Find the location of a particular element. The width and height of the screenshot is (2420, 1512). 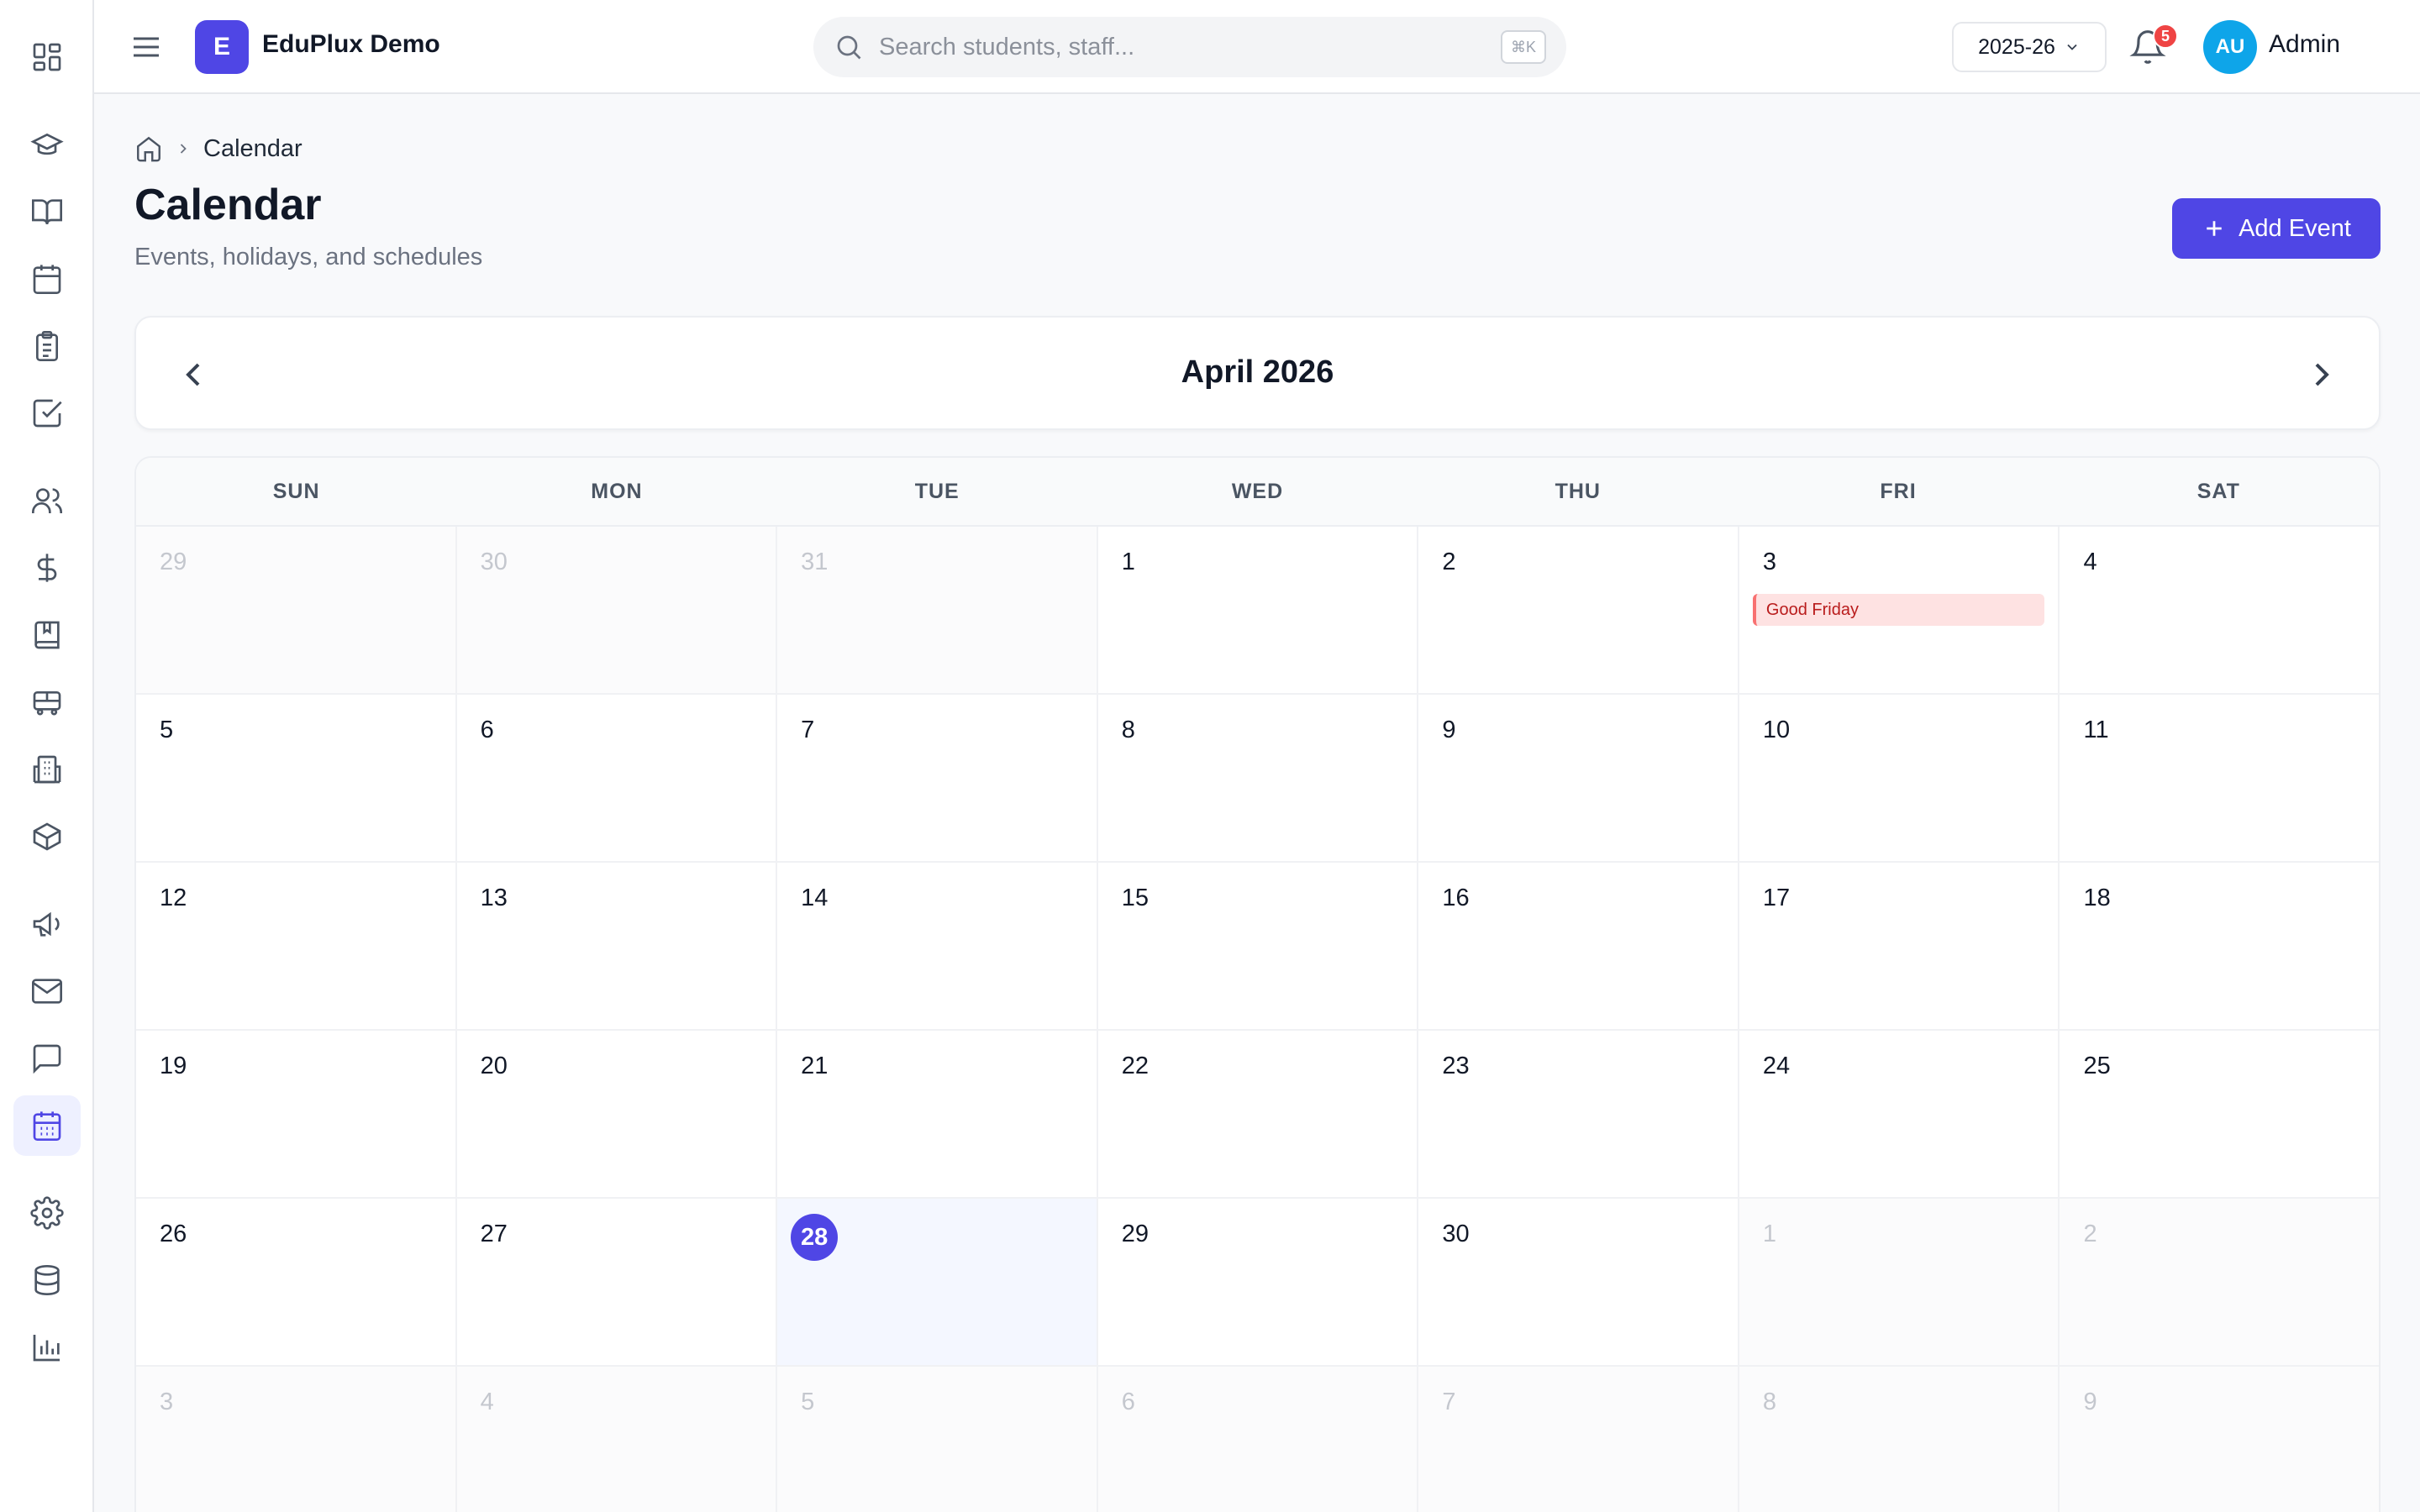

notification-badge: 5 is located at coordinates (2165, 36).